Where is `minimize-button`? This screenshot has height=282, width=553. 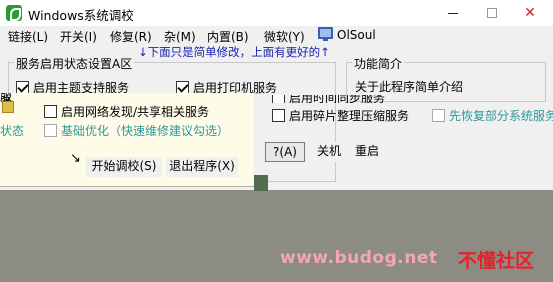
minimize-button is located at coordinates (453, 13).